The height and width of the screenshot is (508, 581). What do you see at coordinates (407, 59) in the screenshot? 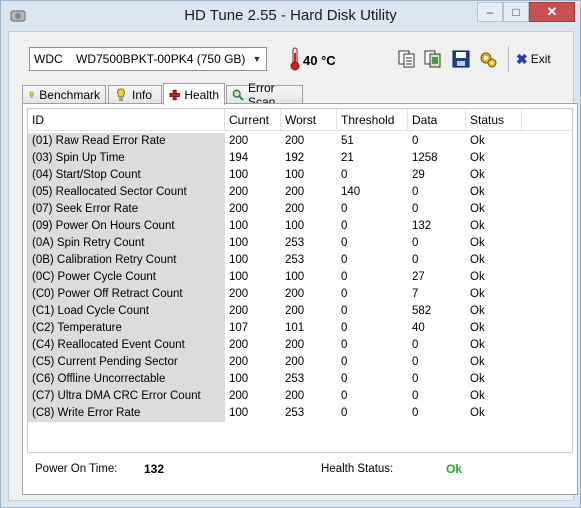
I see `copy-text-icon` at bounding box center [407, 59].